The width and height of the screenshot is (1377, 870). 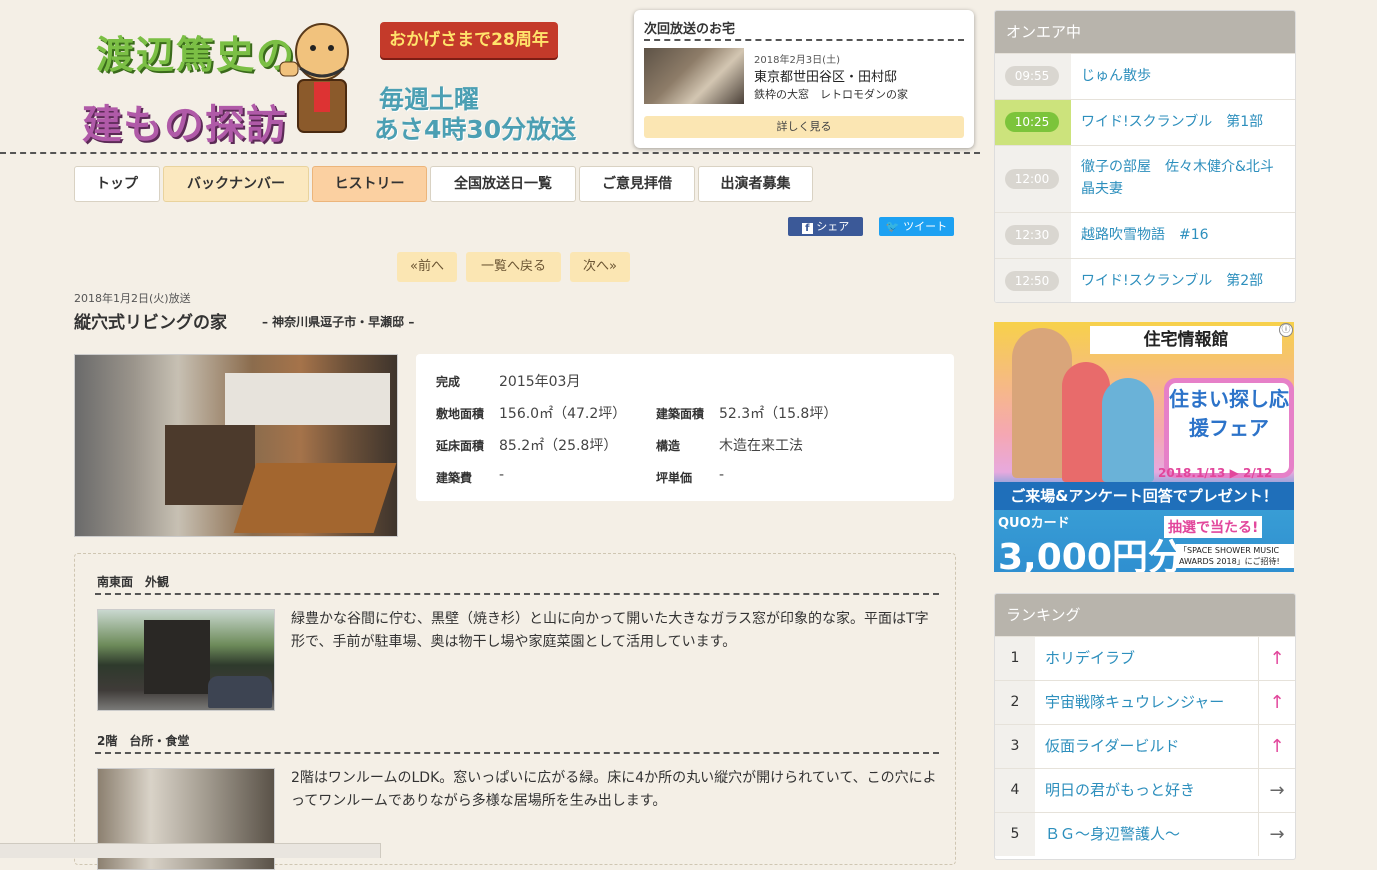 I want to click on ad-amount: 3,000円分, so click(x=1091, y=554).